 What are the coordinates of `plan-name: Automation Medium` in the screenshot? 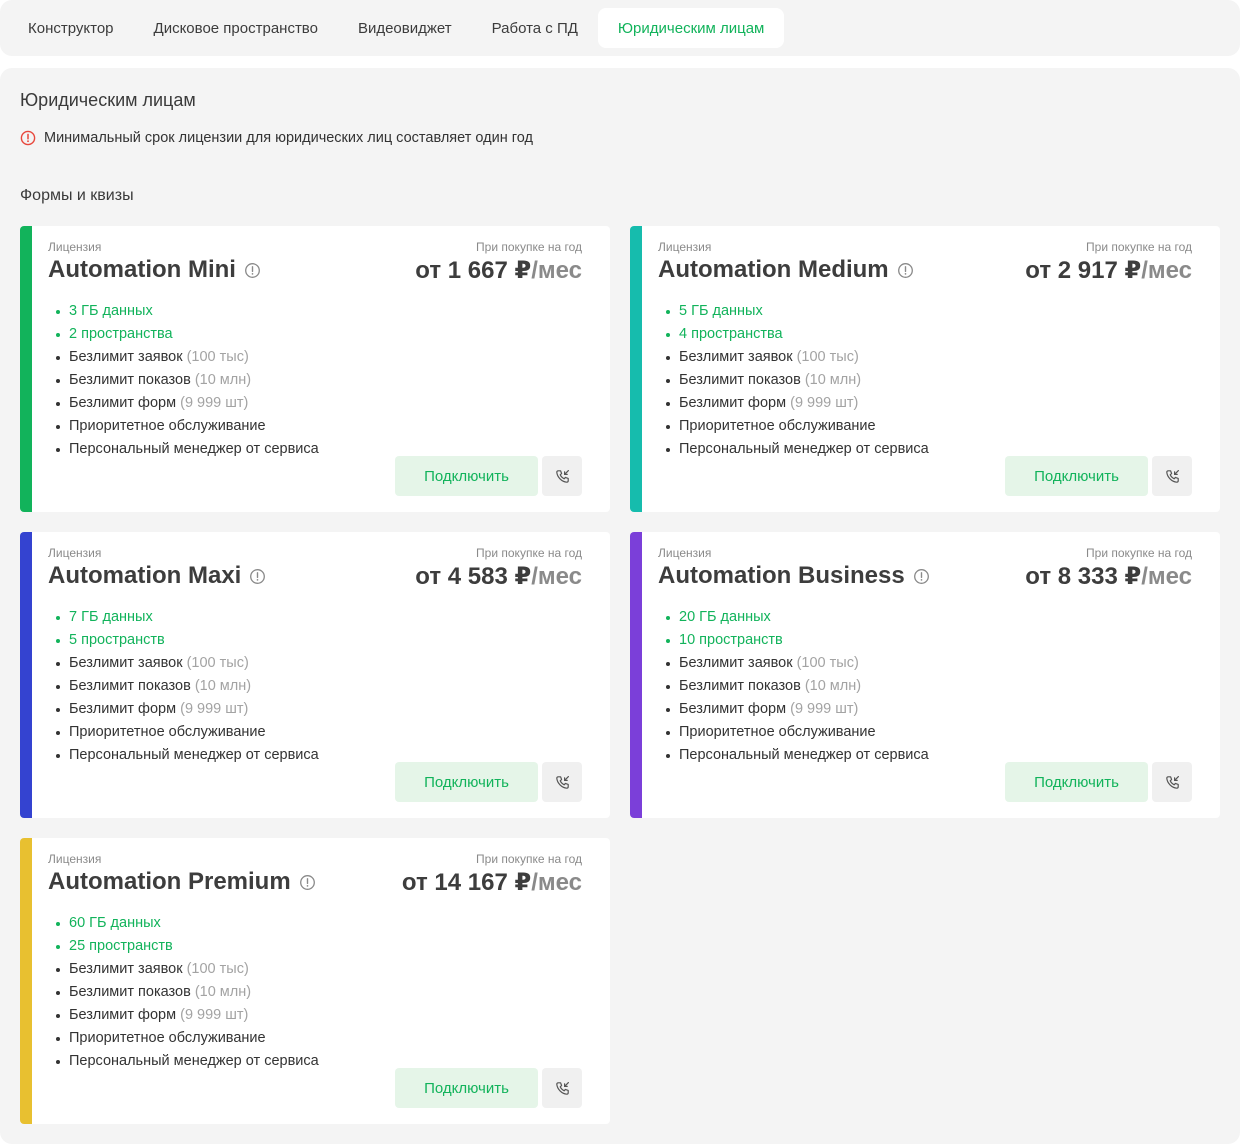 It's located at (786, 270).